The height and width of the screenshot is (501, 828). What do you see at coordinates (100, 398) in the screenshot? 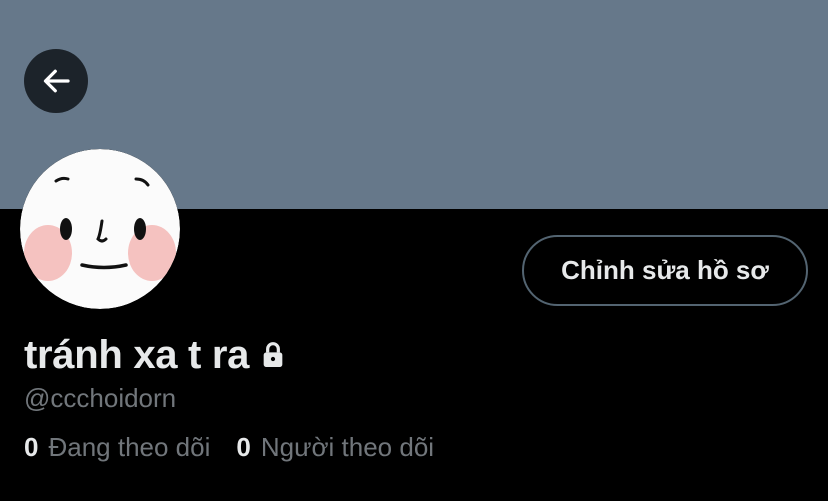
I see `user-handle: @ccchoidorn` at bounding box center [100, 398].